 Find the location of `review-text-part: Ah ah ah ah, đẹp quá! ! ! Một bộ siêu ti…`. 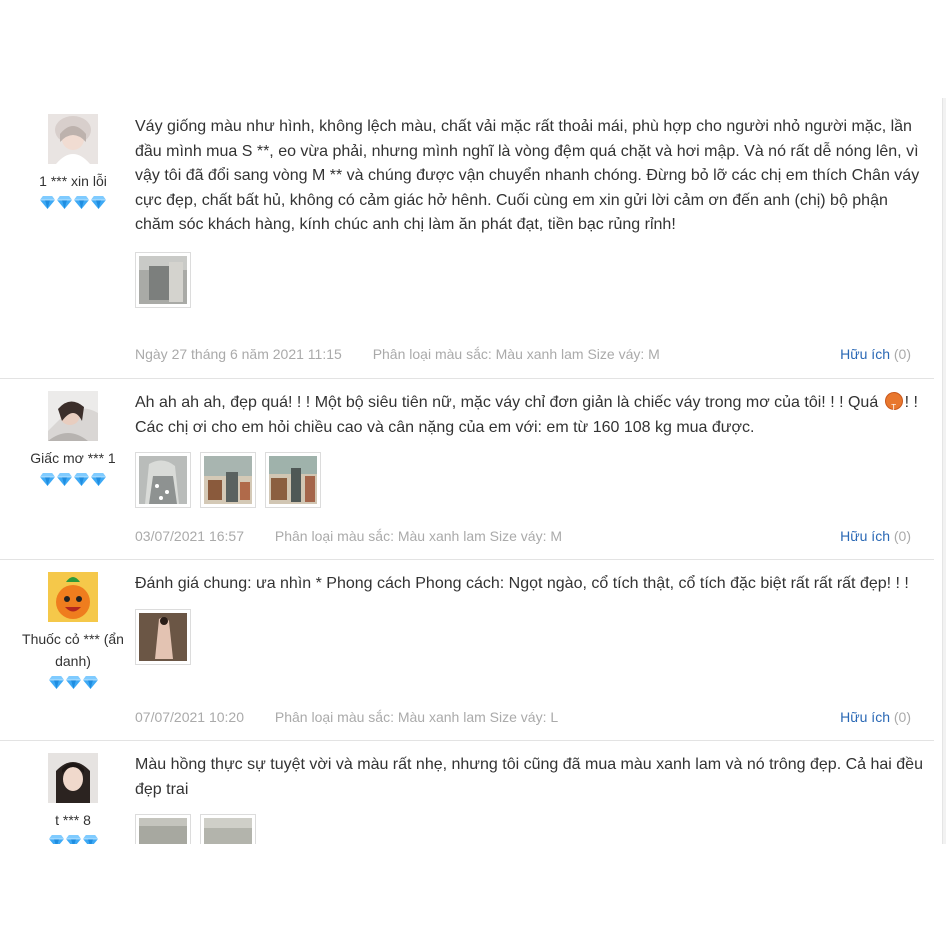

review-text-part: Ah ah ah ah, đẹp quá! ! ! Một bộ siêu ti… is located at coordinates (509, 402).